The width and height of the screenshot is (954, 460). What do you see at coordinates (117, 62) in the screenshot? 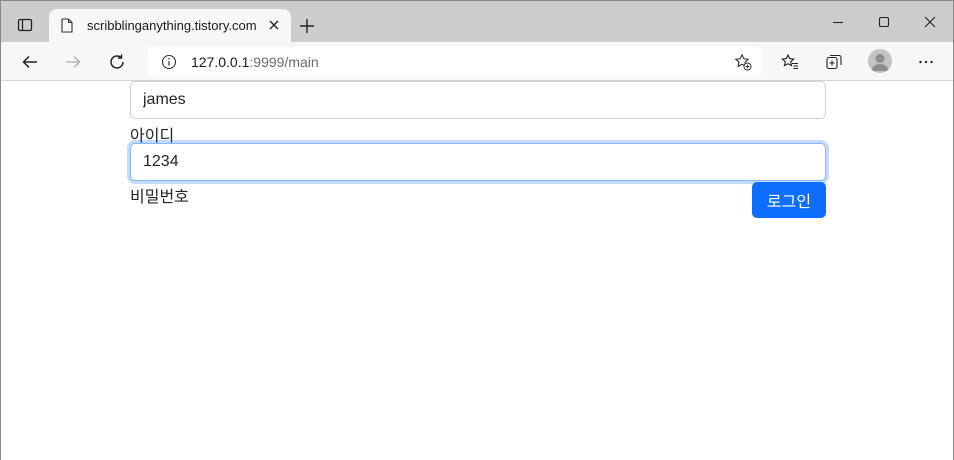
I see `refresh-icon` at bounding box center [117, 62].